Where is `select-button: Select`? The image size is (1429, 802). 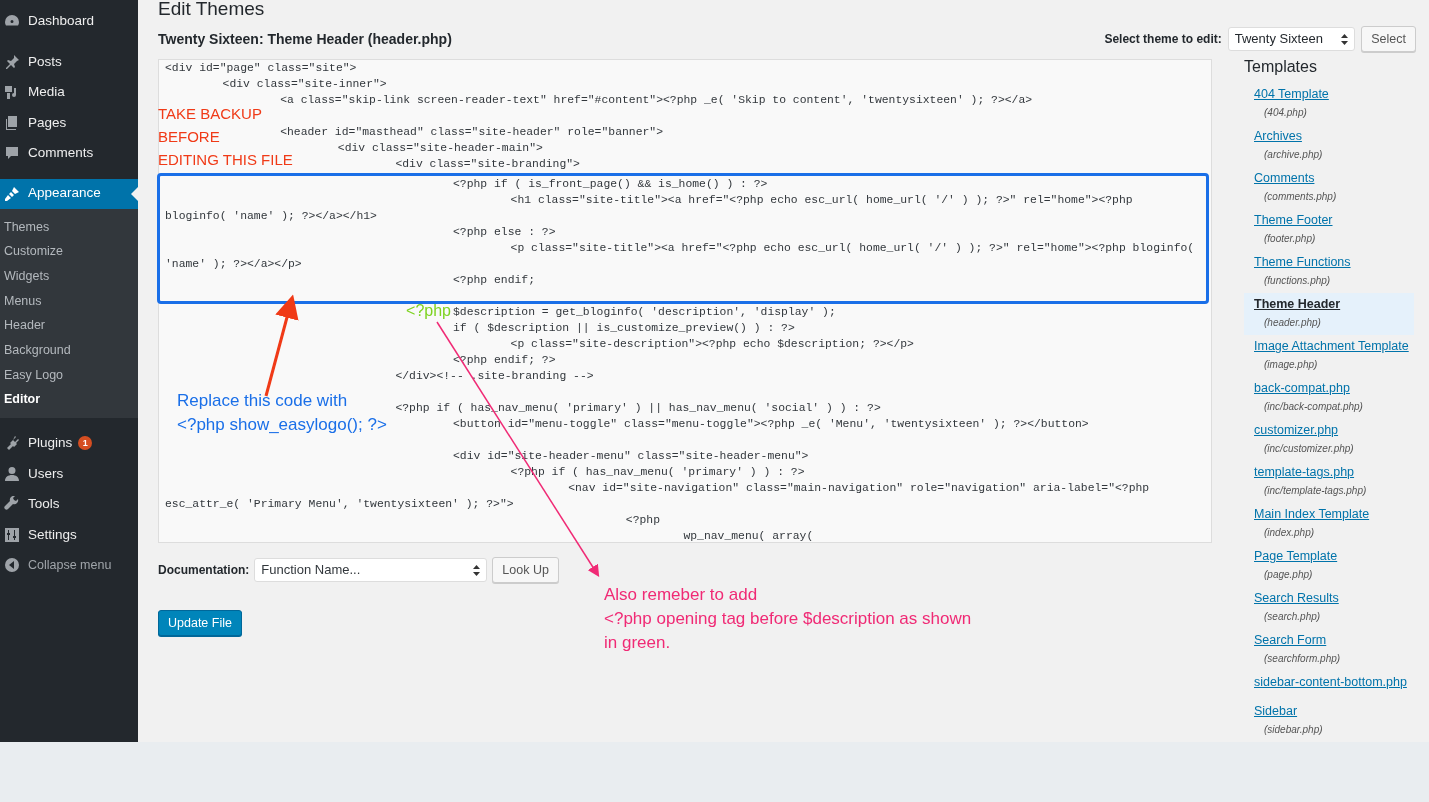
select-button: Select is located at coordinates (1388, 39).